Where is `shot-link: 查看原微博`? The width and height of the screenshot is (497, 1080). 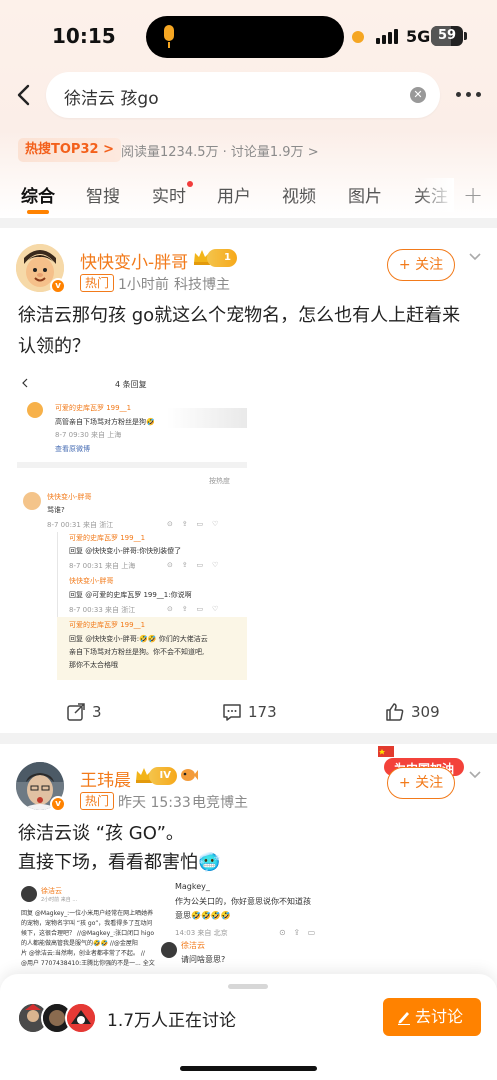
shot-link: 查看原微博 is located at coordinates (72, 449).